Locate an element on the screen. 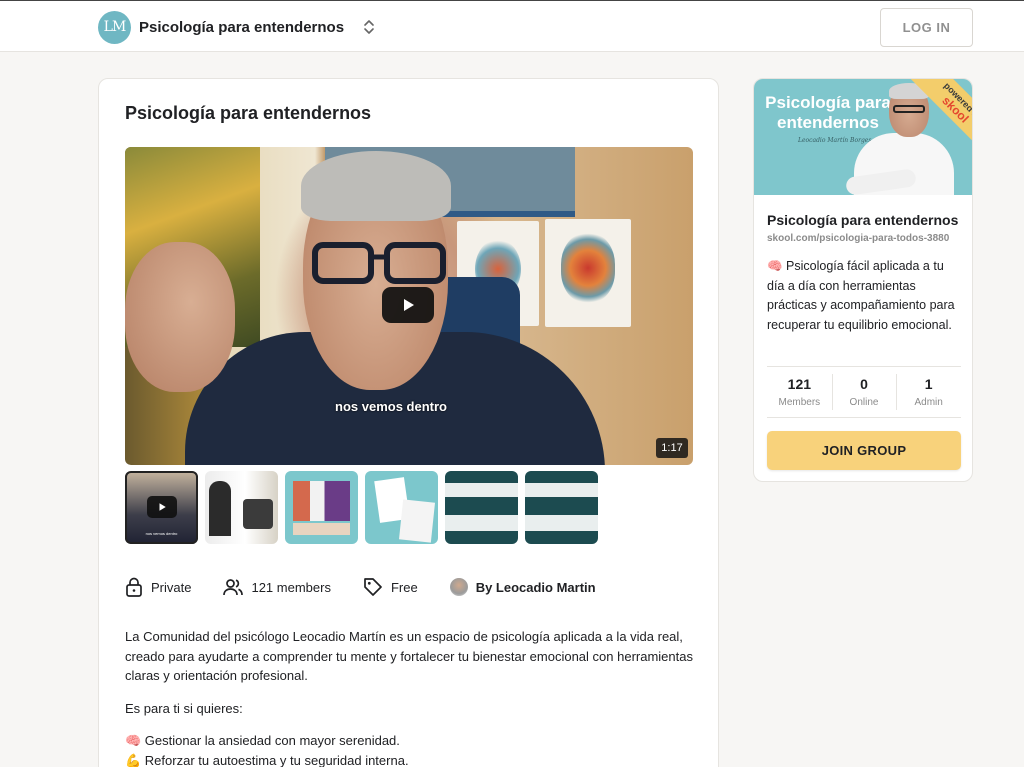 This screenshot has width=1024, height=767. group-switcher: LM Psicología para entendernos is located at coordinates (237, 27).